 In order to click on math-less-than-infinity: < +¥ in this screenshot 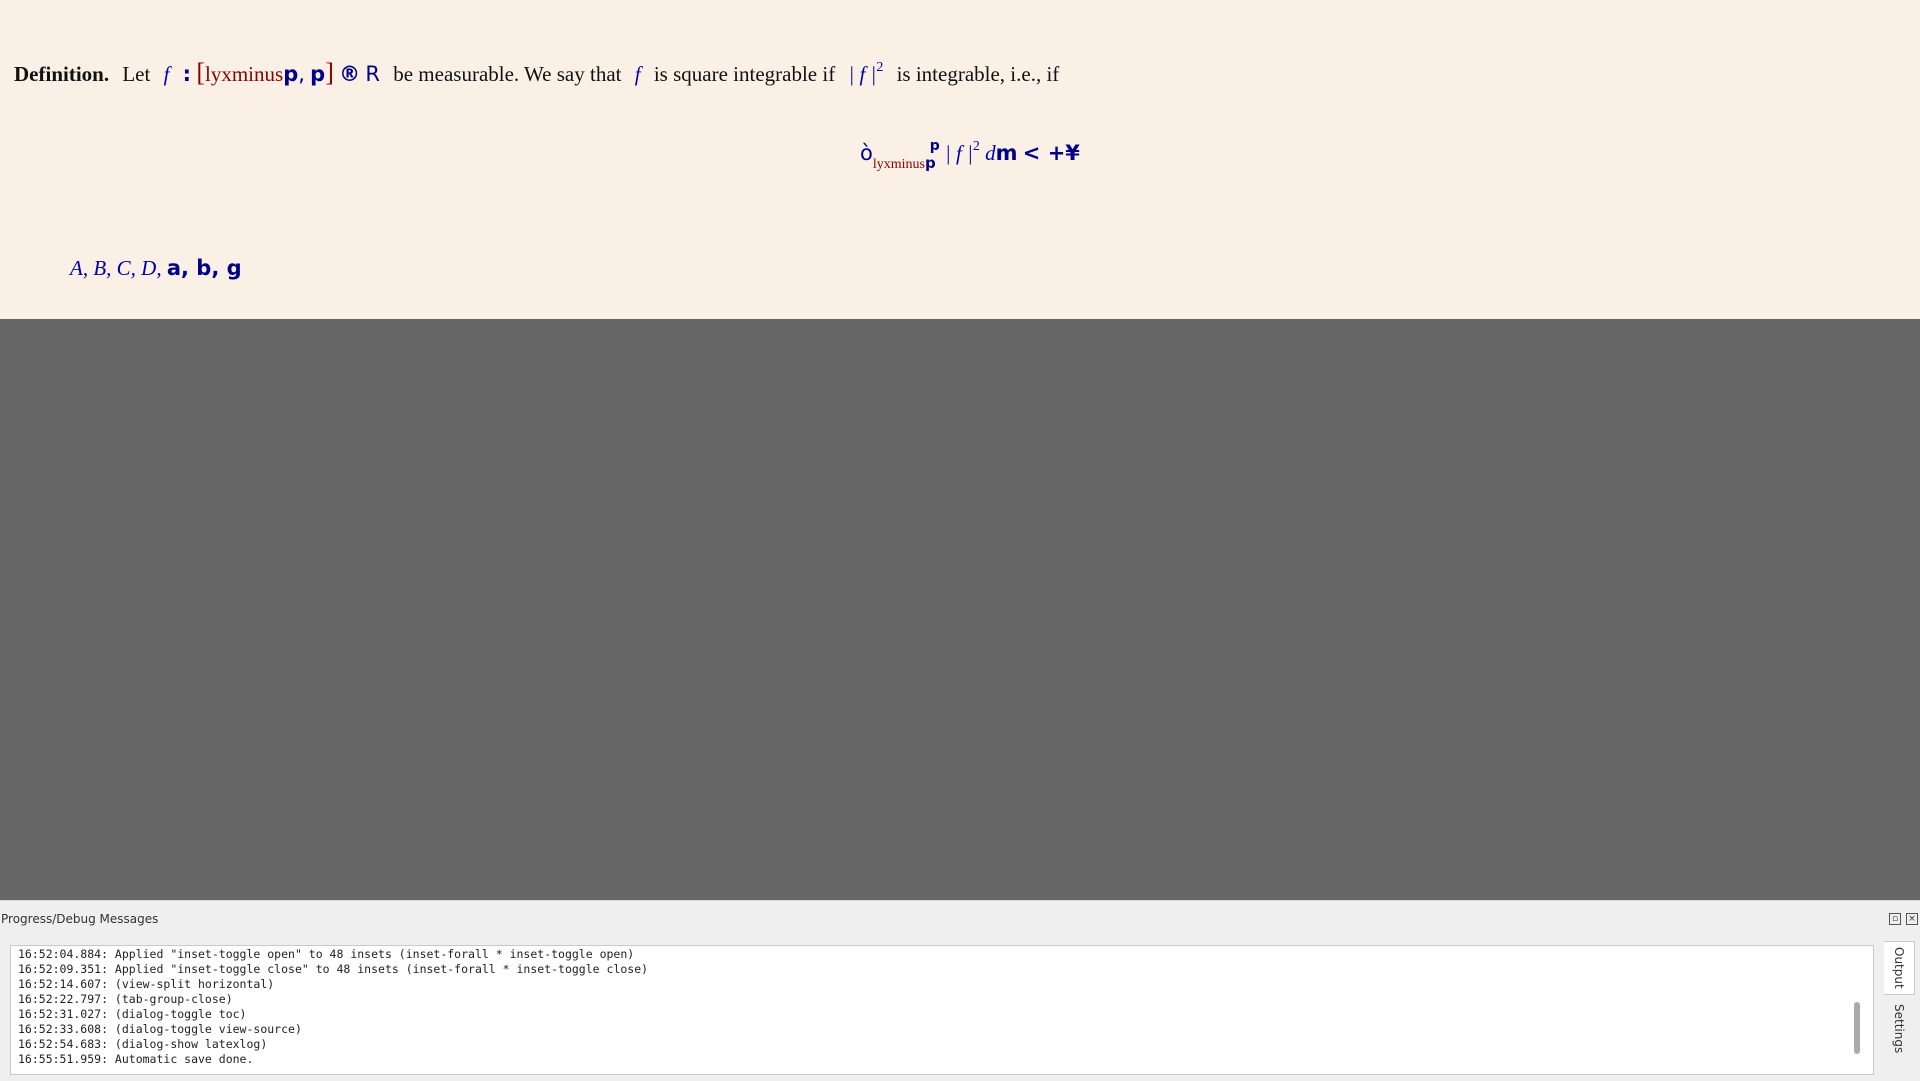, I will do `click(1051, 153)`.